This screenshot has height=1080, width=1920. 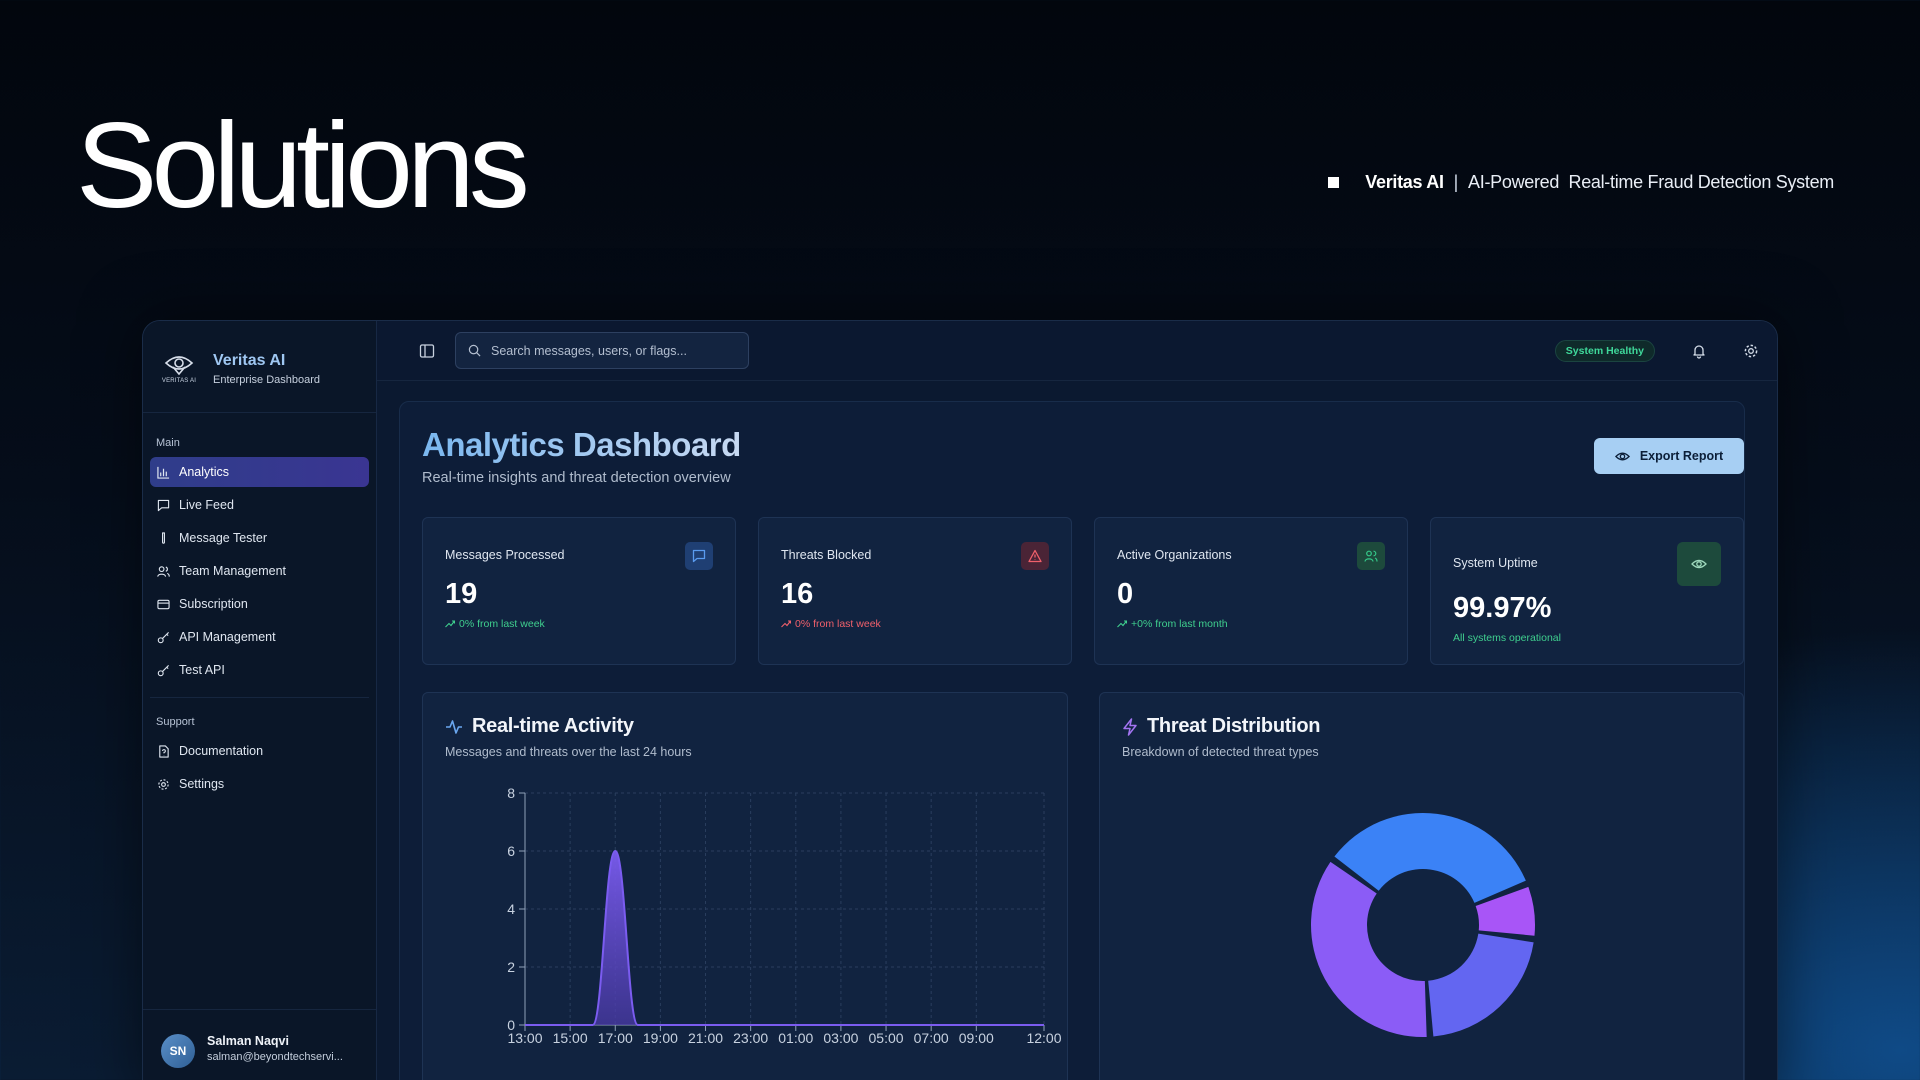 I want to click on donut-chart, so click(x=1423, y=925).